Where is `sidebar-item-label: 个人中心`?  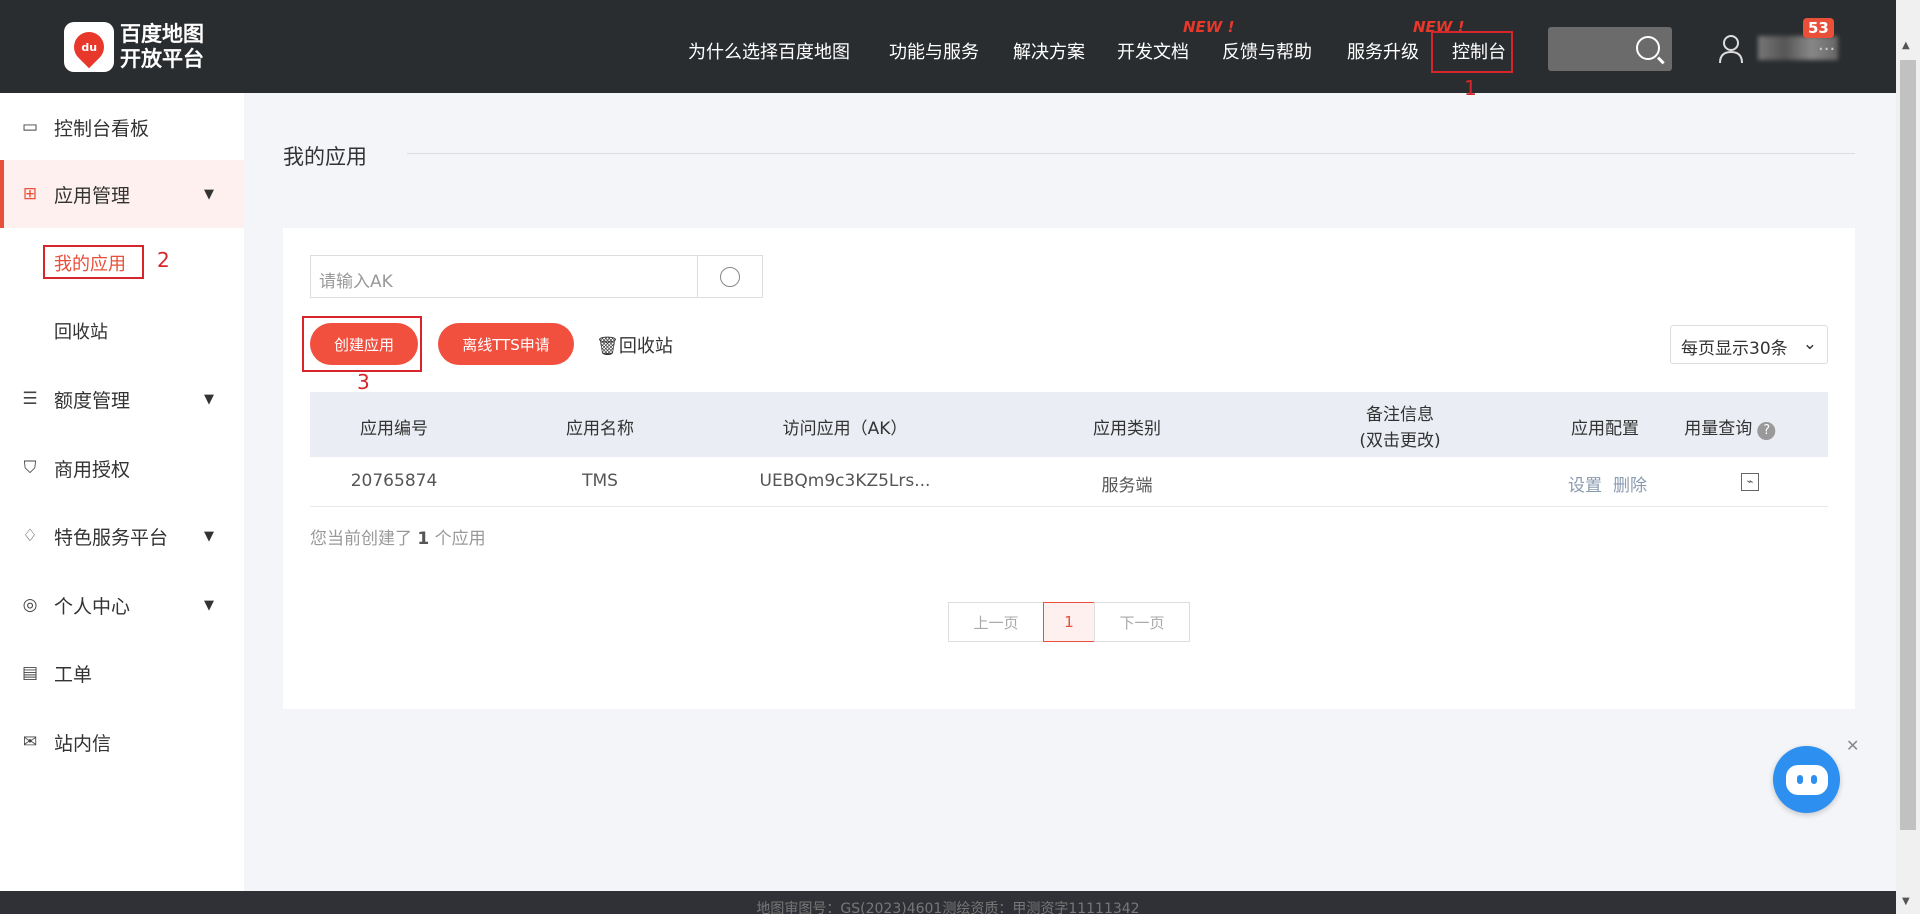 sidebar-item-label: 个人中心 is located at coordinates (92, 606).